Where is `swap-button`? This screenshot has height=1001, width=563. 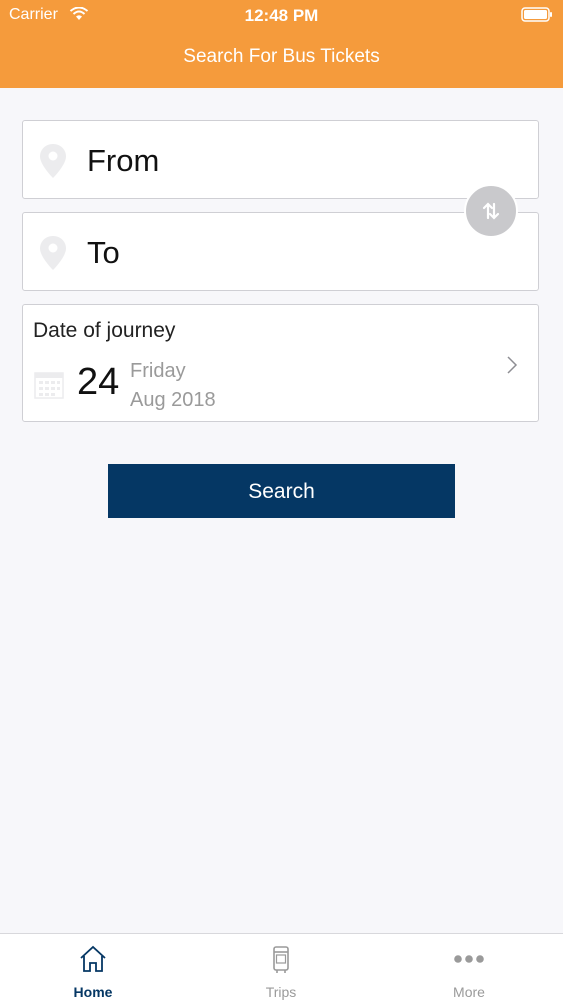
swap-button is located at coordinates (491, 211).